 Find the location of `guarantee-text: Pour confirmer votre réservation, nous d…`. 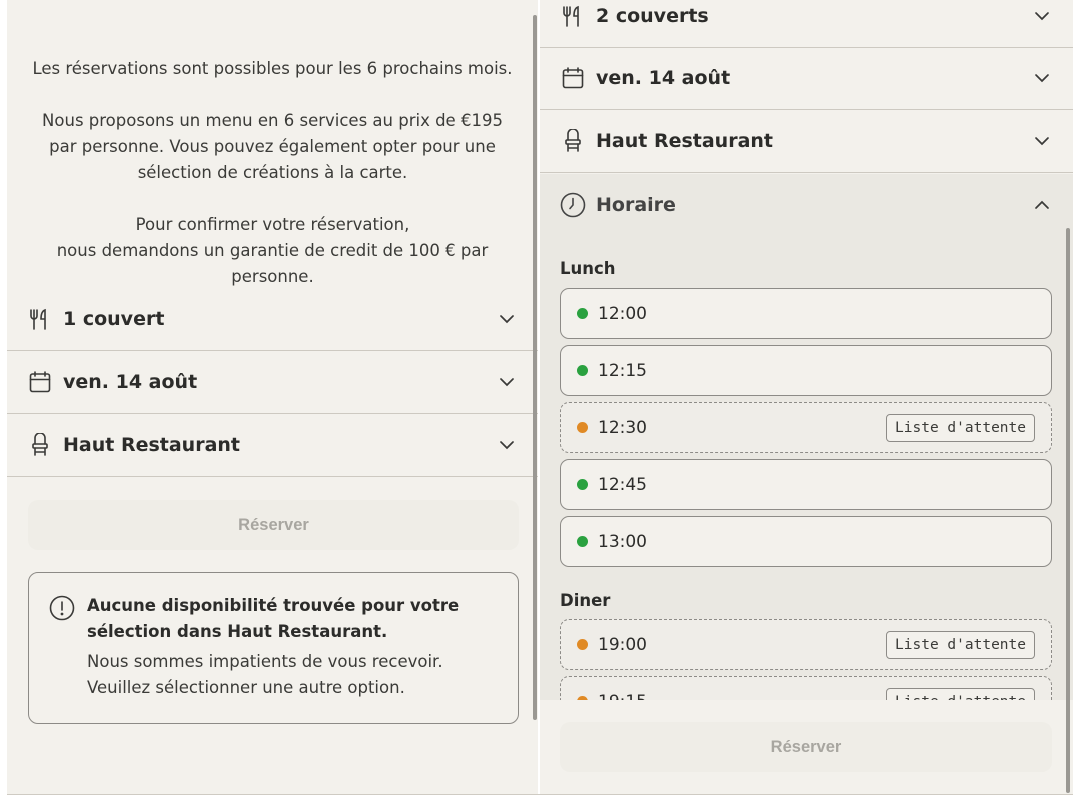

guarantee-text: Pour confirmer votre réservation, nous d… is located at coordinates (272, 251).